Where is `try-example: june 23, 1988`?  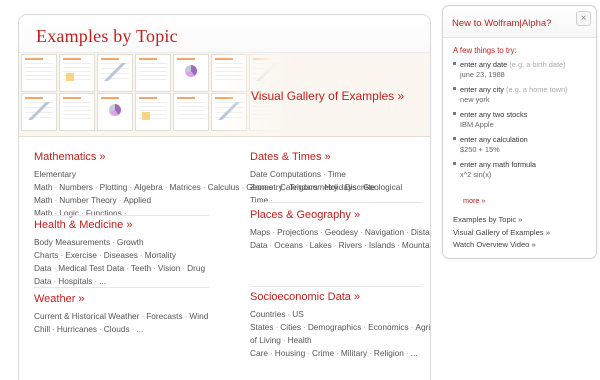 try-example: june 23, 1988 is located at coordinates (526, 75).